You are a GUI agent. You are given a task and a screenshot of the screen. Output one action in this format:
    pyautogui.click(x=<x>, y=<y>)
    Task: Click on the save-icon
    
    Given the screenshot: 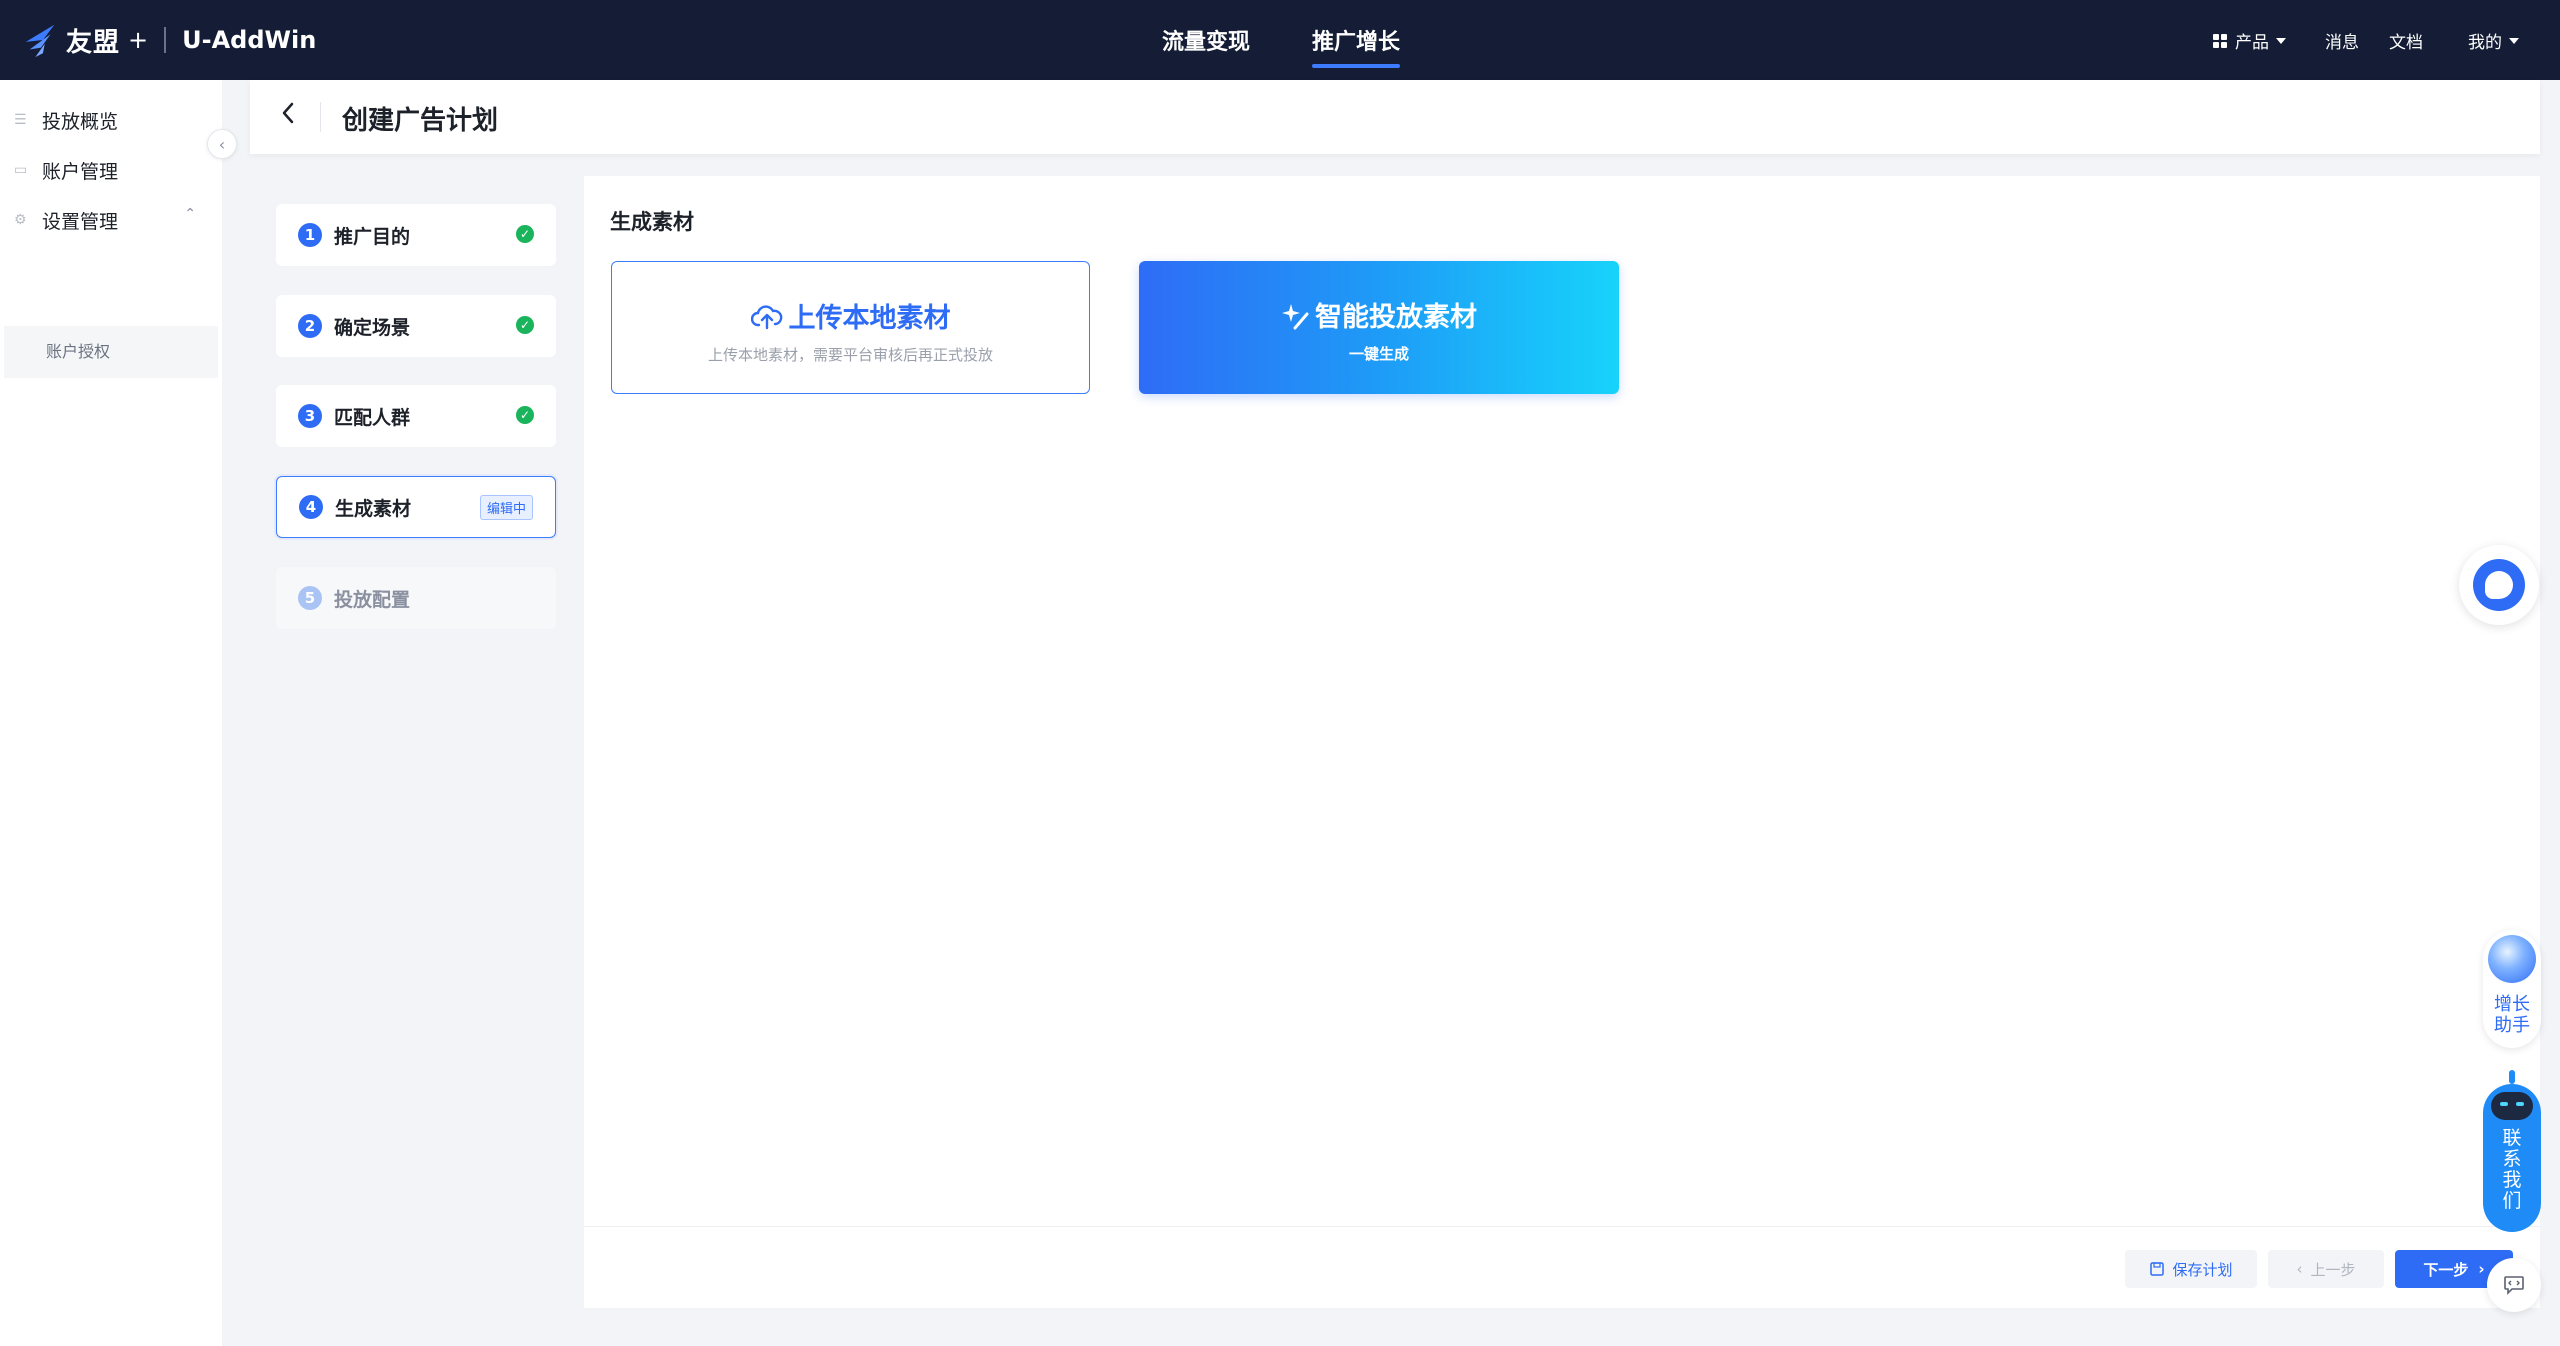 What is the action you would take?
    pyautogui.click(x=2157, y=1269)
    